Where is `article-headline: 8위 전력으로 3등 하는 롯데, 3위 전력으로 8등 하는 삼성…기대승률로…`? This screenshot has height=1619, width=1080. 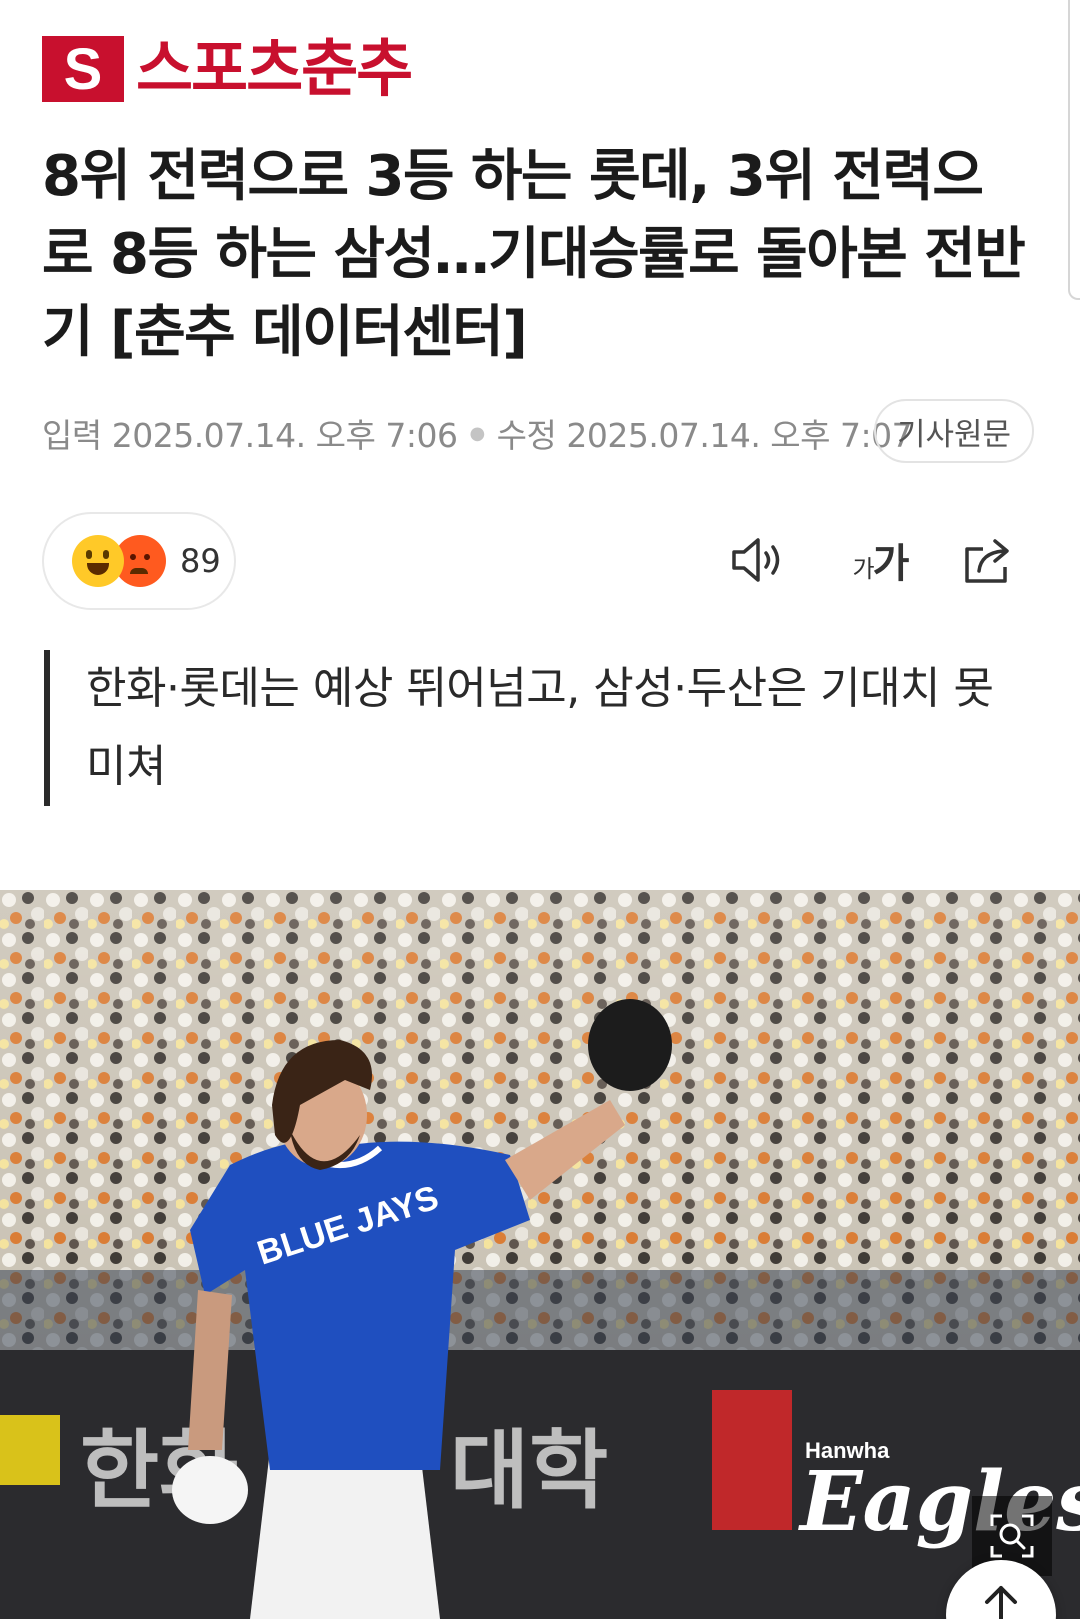 article-headline: 8위 전력으로 3등 하는 롯데, 3위 전력으로 8등 하는 삼성…기대승률로… is located at coordinates (534, 254).